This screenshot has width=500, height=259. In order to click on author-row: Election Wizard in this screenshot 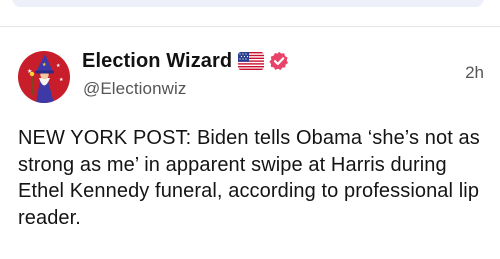, I will do `click(185, 61)`.